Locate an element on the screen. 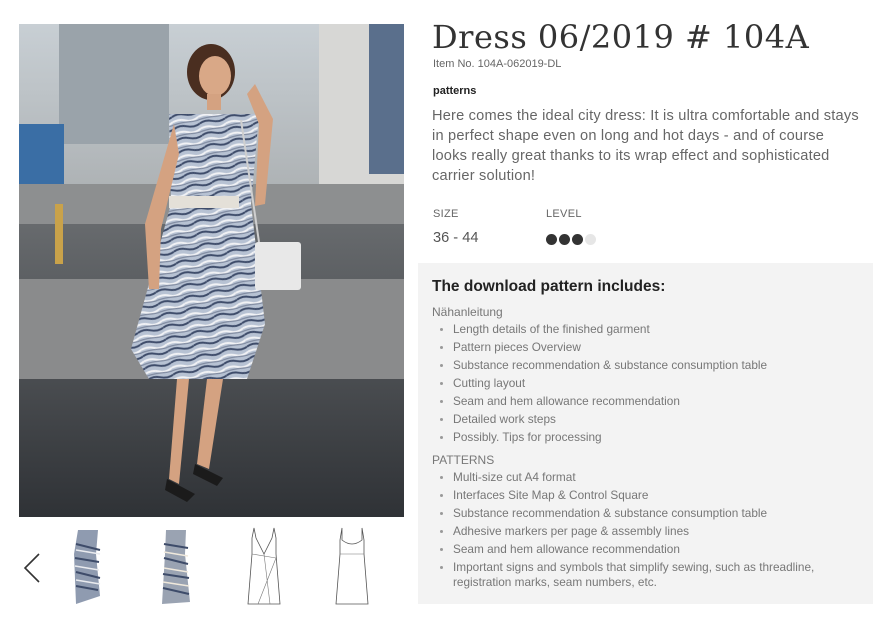 The height and width of the screenshot is (631, 891). list-item: Detailed work steps is located at coordinates (647, 419).